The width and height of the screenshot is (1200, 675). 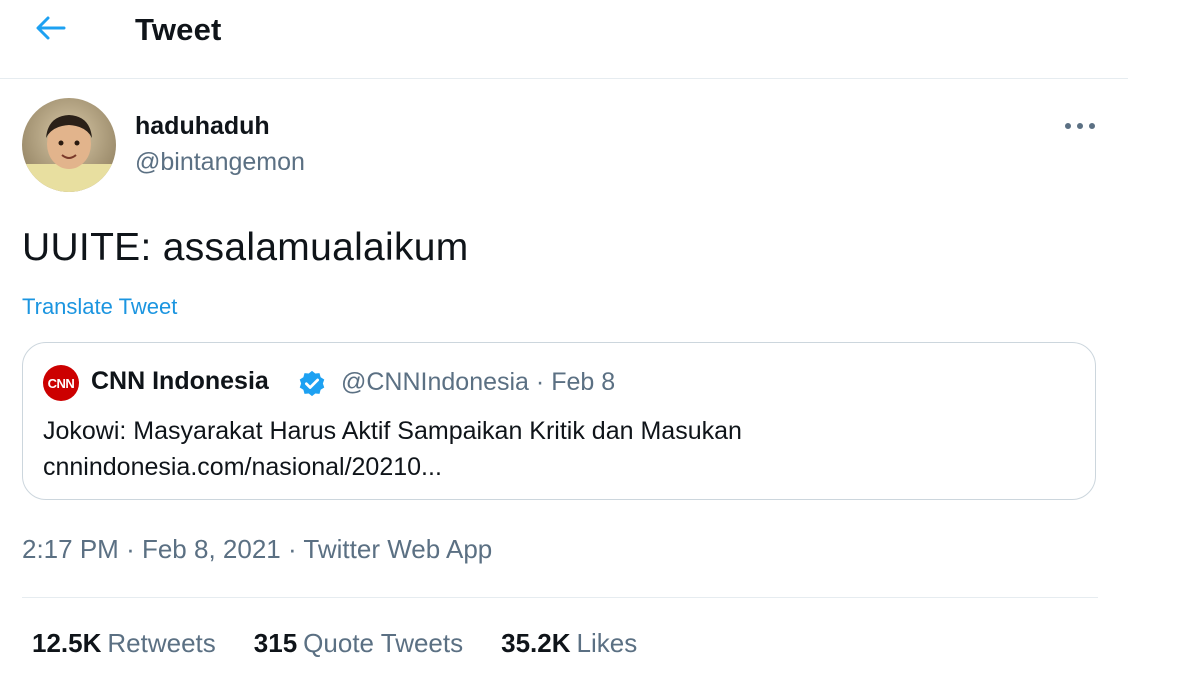 What do you see at coordinates (161, 643) in the screenshot?
I see `retweets-label: Retweets` at bounding box center [161, 643].